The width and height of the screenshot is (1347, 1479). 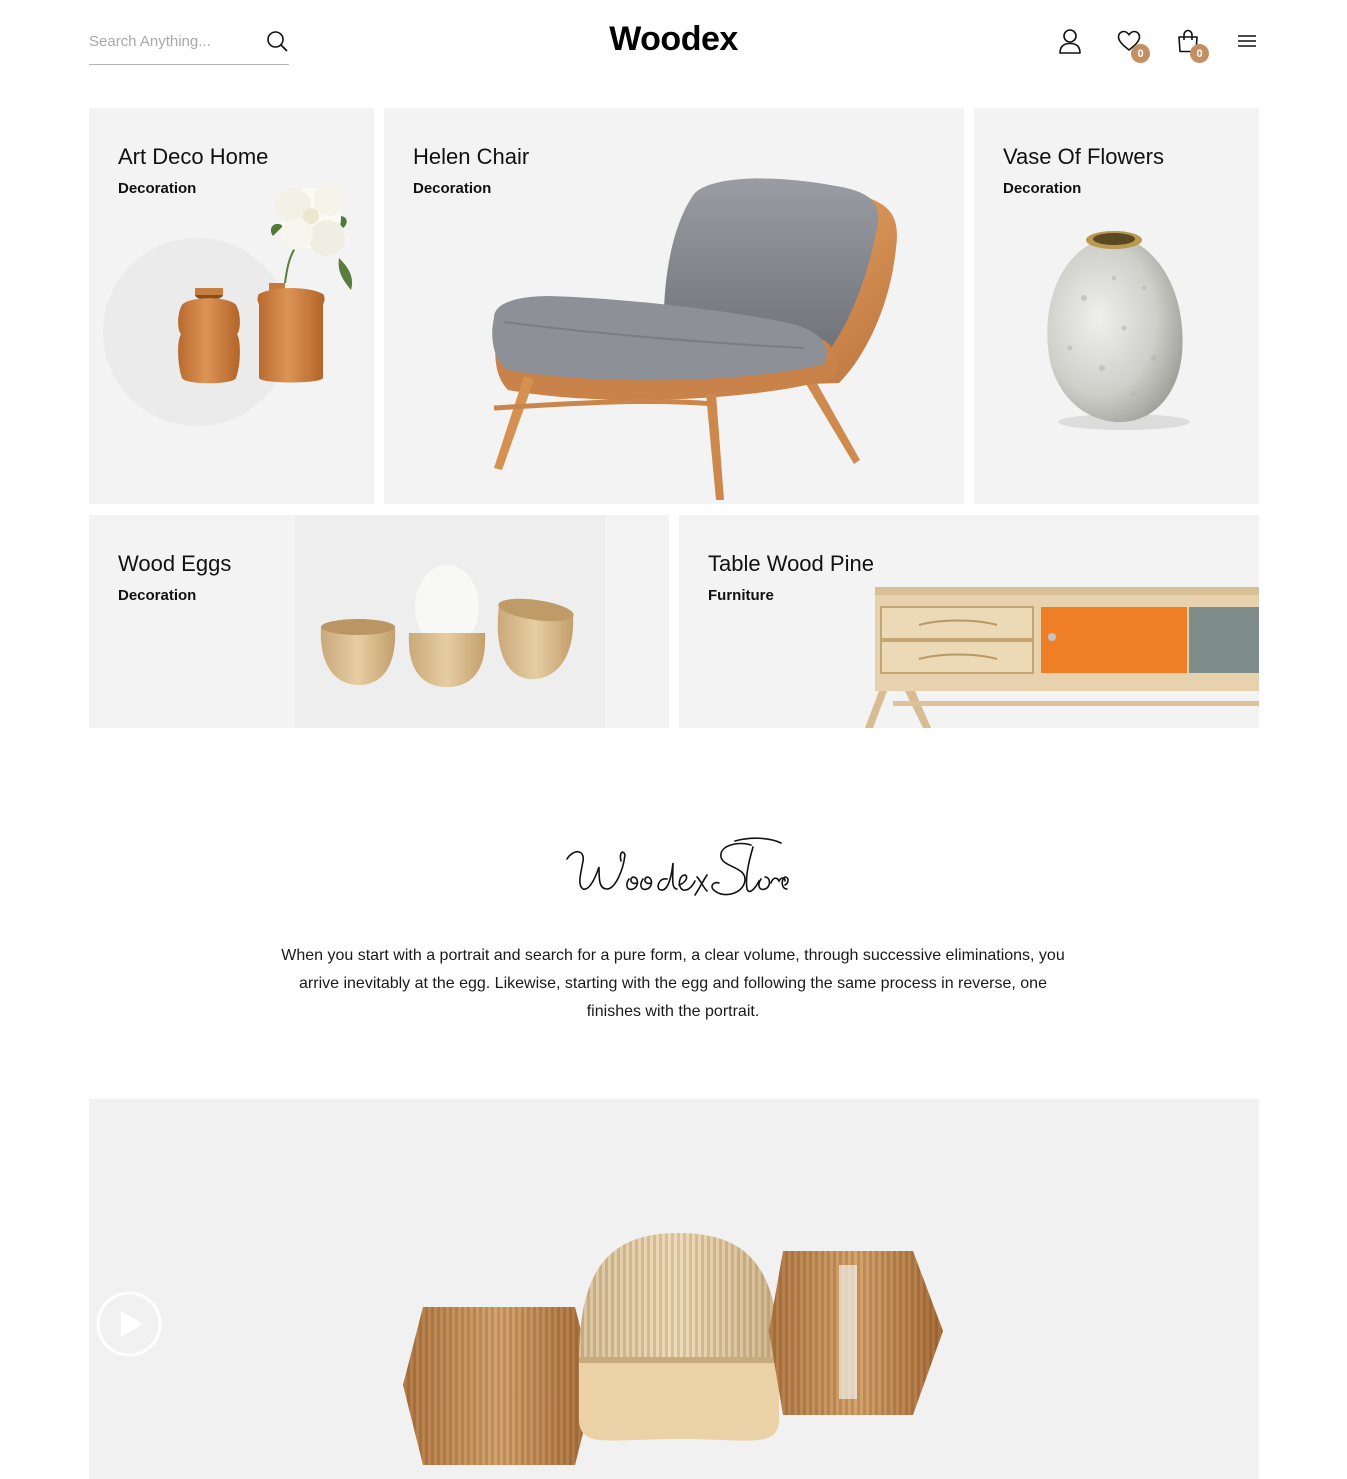 I want to click on cart-button: 0, so click(x=1191, y=45).